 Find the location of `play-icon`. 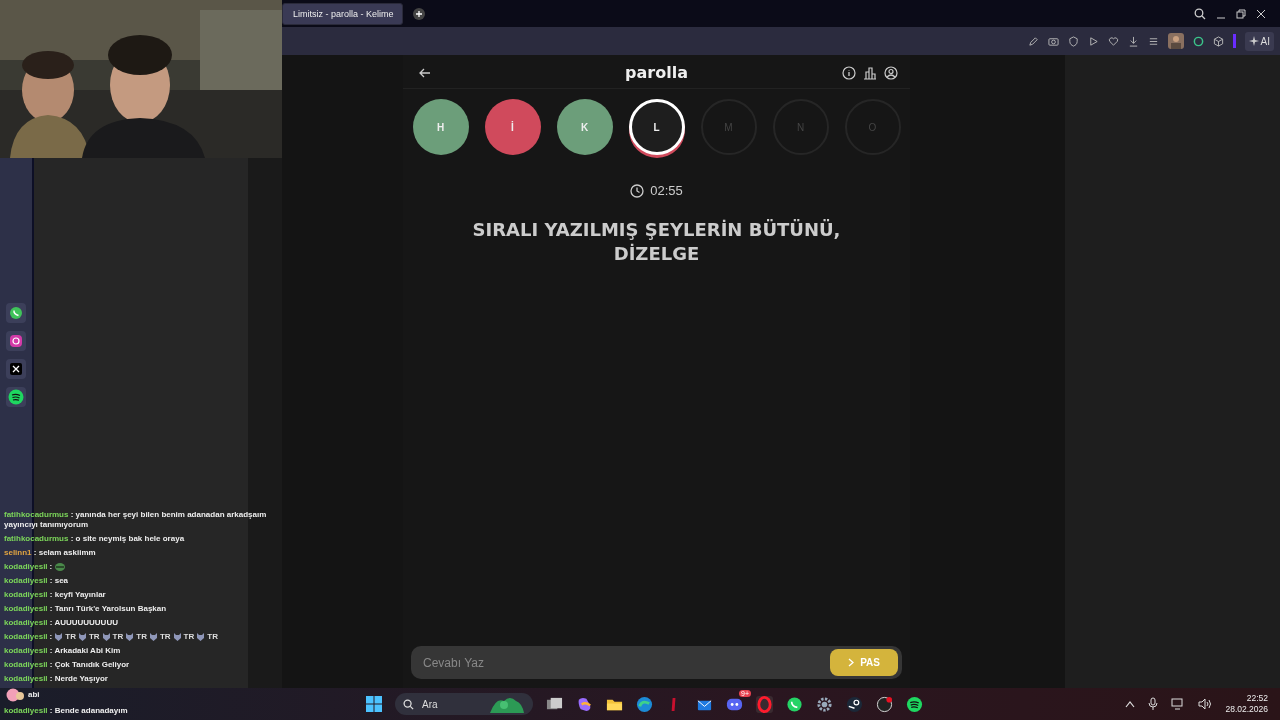

play-icon is located at coordinates (1093, 41).